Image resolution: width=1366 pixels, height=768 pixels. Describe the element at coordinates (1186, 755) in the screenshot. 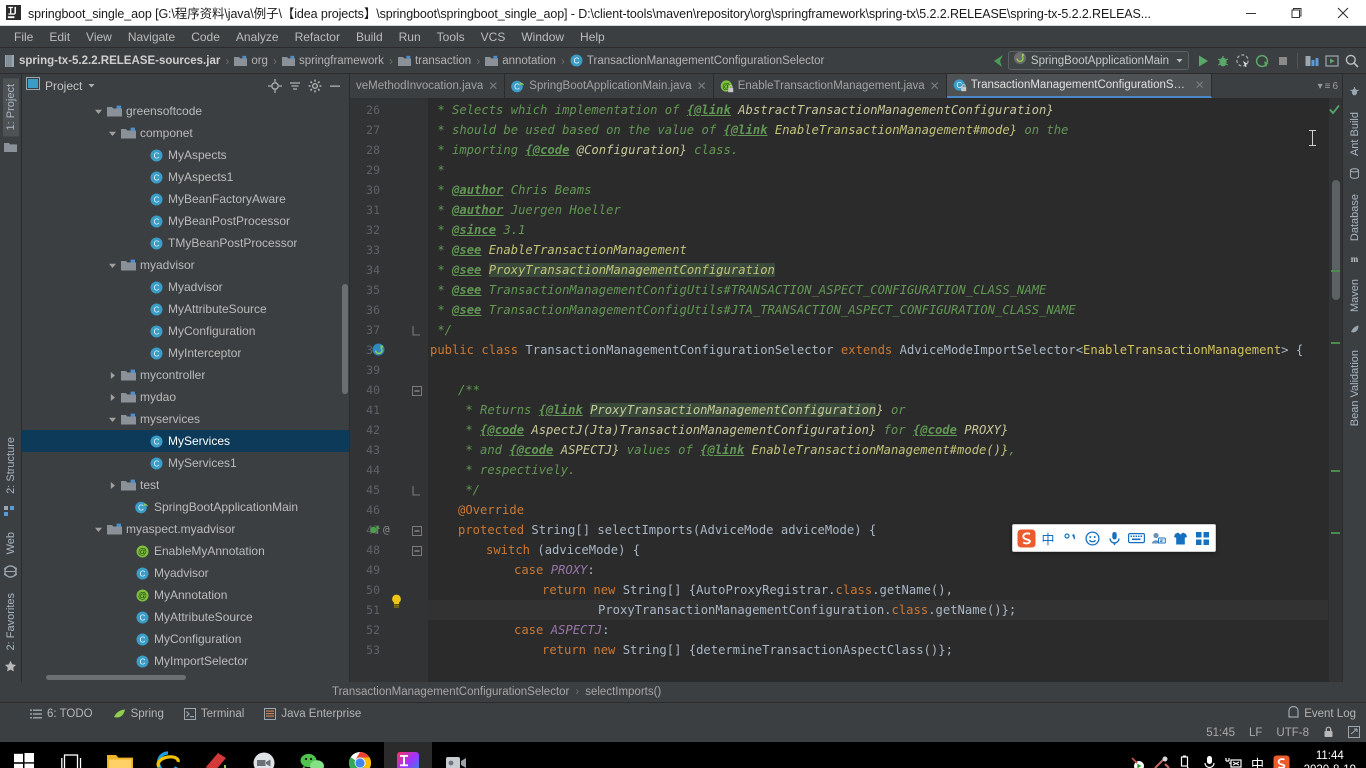

I see `usb-eject-icon` at that location.